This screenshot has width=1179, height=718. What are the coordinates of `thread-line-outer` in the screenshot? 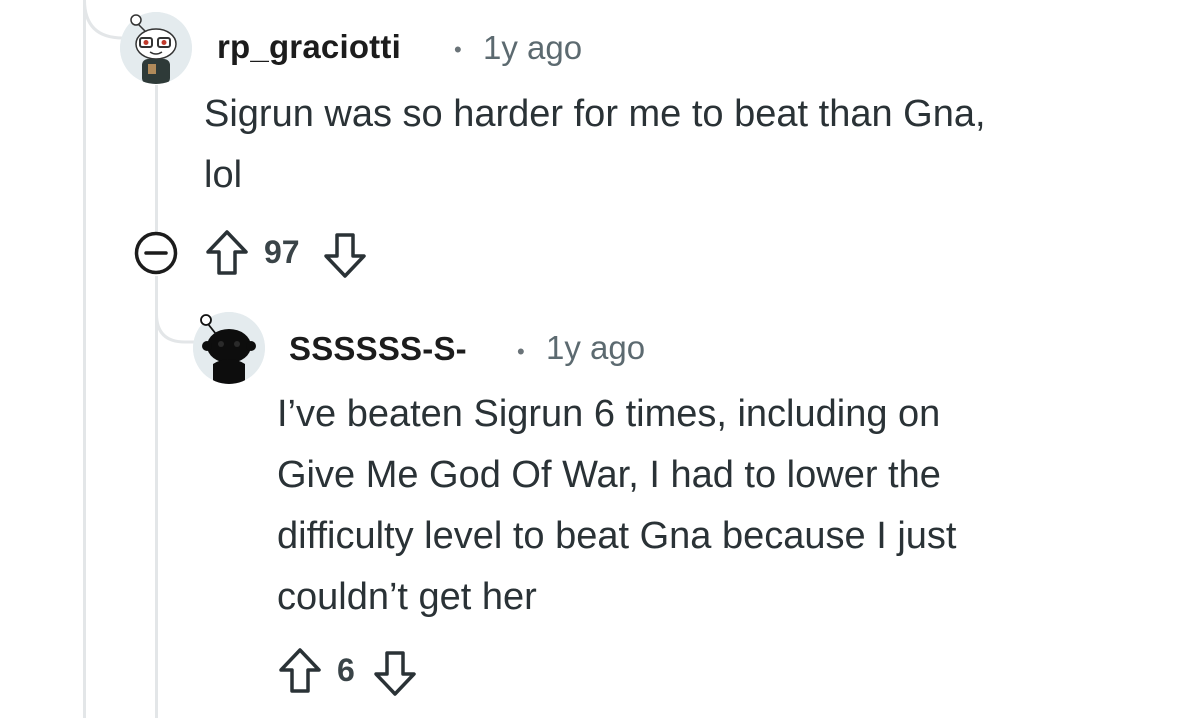 It's located at (84, 359).